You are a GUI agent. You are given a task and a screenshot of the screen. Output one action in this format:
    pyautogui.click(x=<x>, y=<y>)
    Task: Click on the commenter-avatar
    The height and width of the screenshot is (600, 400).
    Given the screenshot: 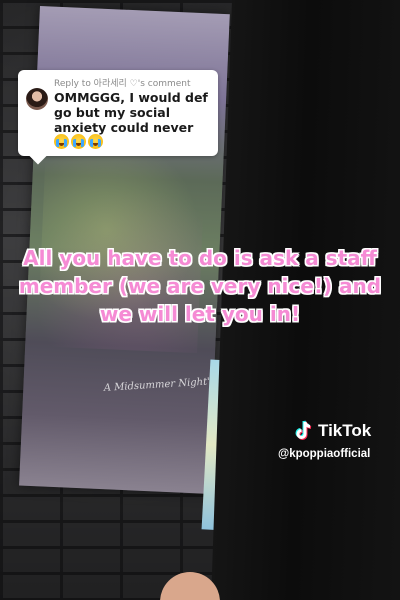 What is the action you would take?
    pyautogui.click(x=37, y=99)
    